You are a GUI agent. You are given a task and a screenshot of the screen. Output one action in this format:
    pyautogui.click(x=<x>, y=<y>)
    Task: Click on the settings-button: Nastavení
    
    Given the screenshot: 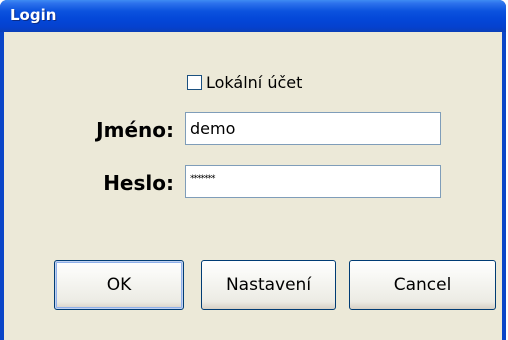 What is the action you would take?
    pyautogui.click(x=268, y=285)
    